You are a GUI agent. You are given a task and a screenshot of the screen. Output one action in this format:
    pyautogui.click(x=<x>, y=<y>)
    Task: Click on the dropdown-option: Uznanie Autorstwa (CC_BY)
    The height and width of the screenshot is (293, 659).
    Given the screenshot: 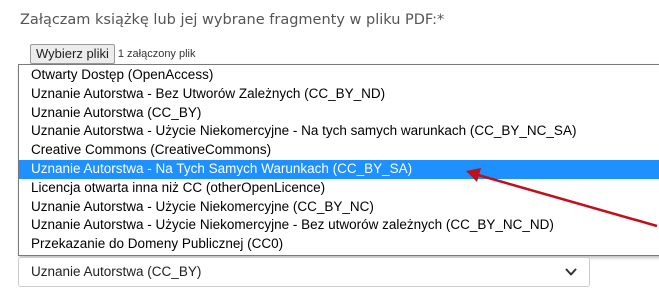 What is the action you would take?
    pyautogui.click(x=339, y=113)
    